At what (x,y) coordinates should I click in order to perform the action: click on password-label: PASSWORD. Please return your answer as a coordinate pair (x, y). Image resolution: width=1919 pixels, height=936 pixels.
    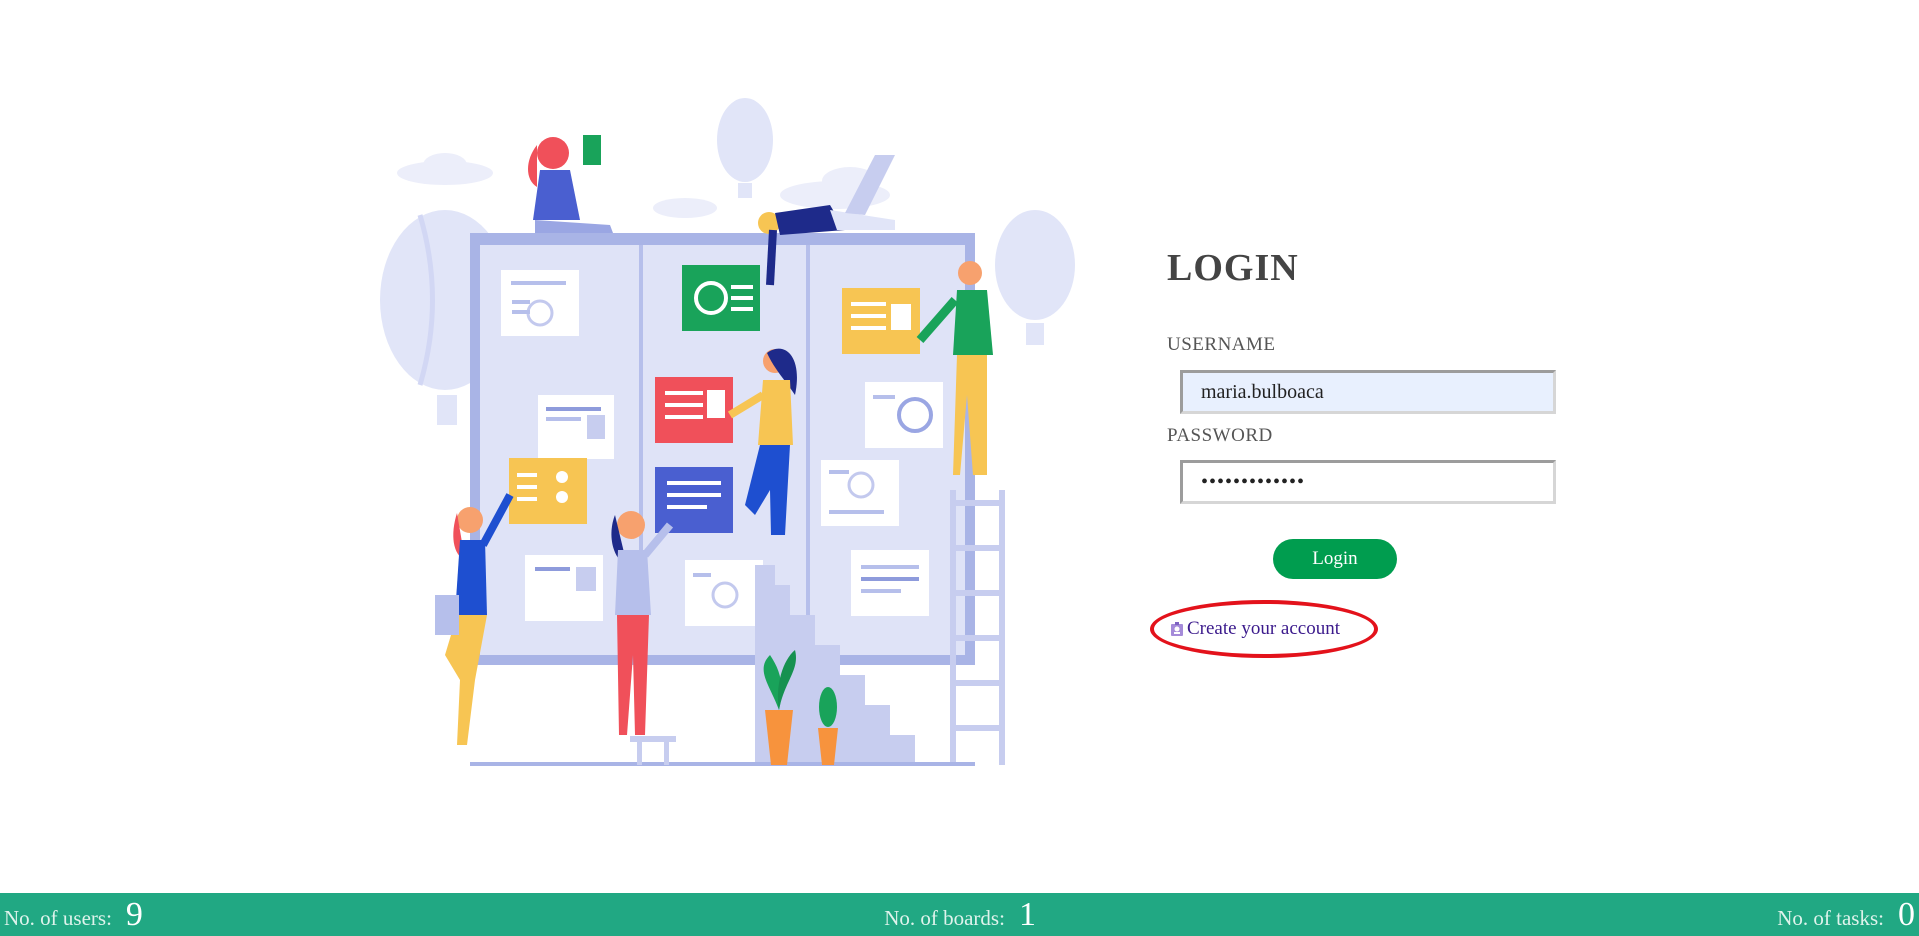
    Looking at the image, I should click on (1220, 435).